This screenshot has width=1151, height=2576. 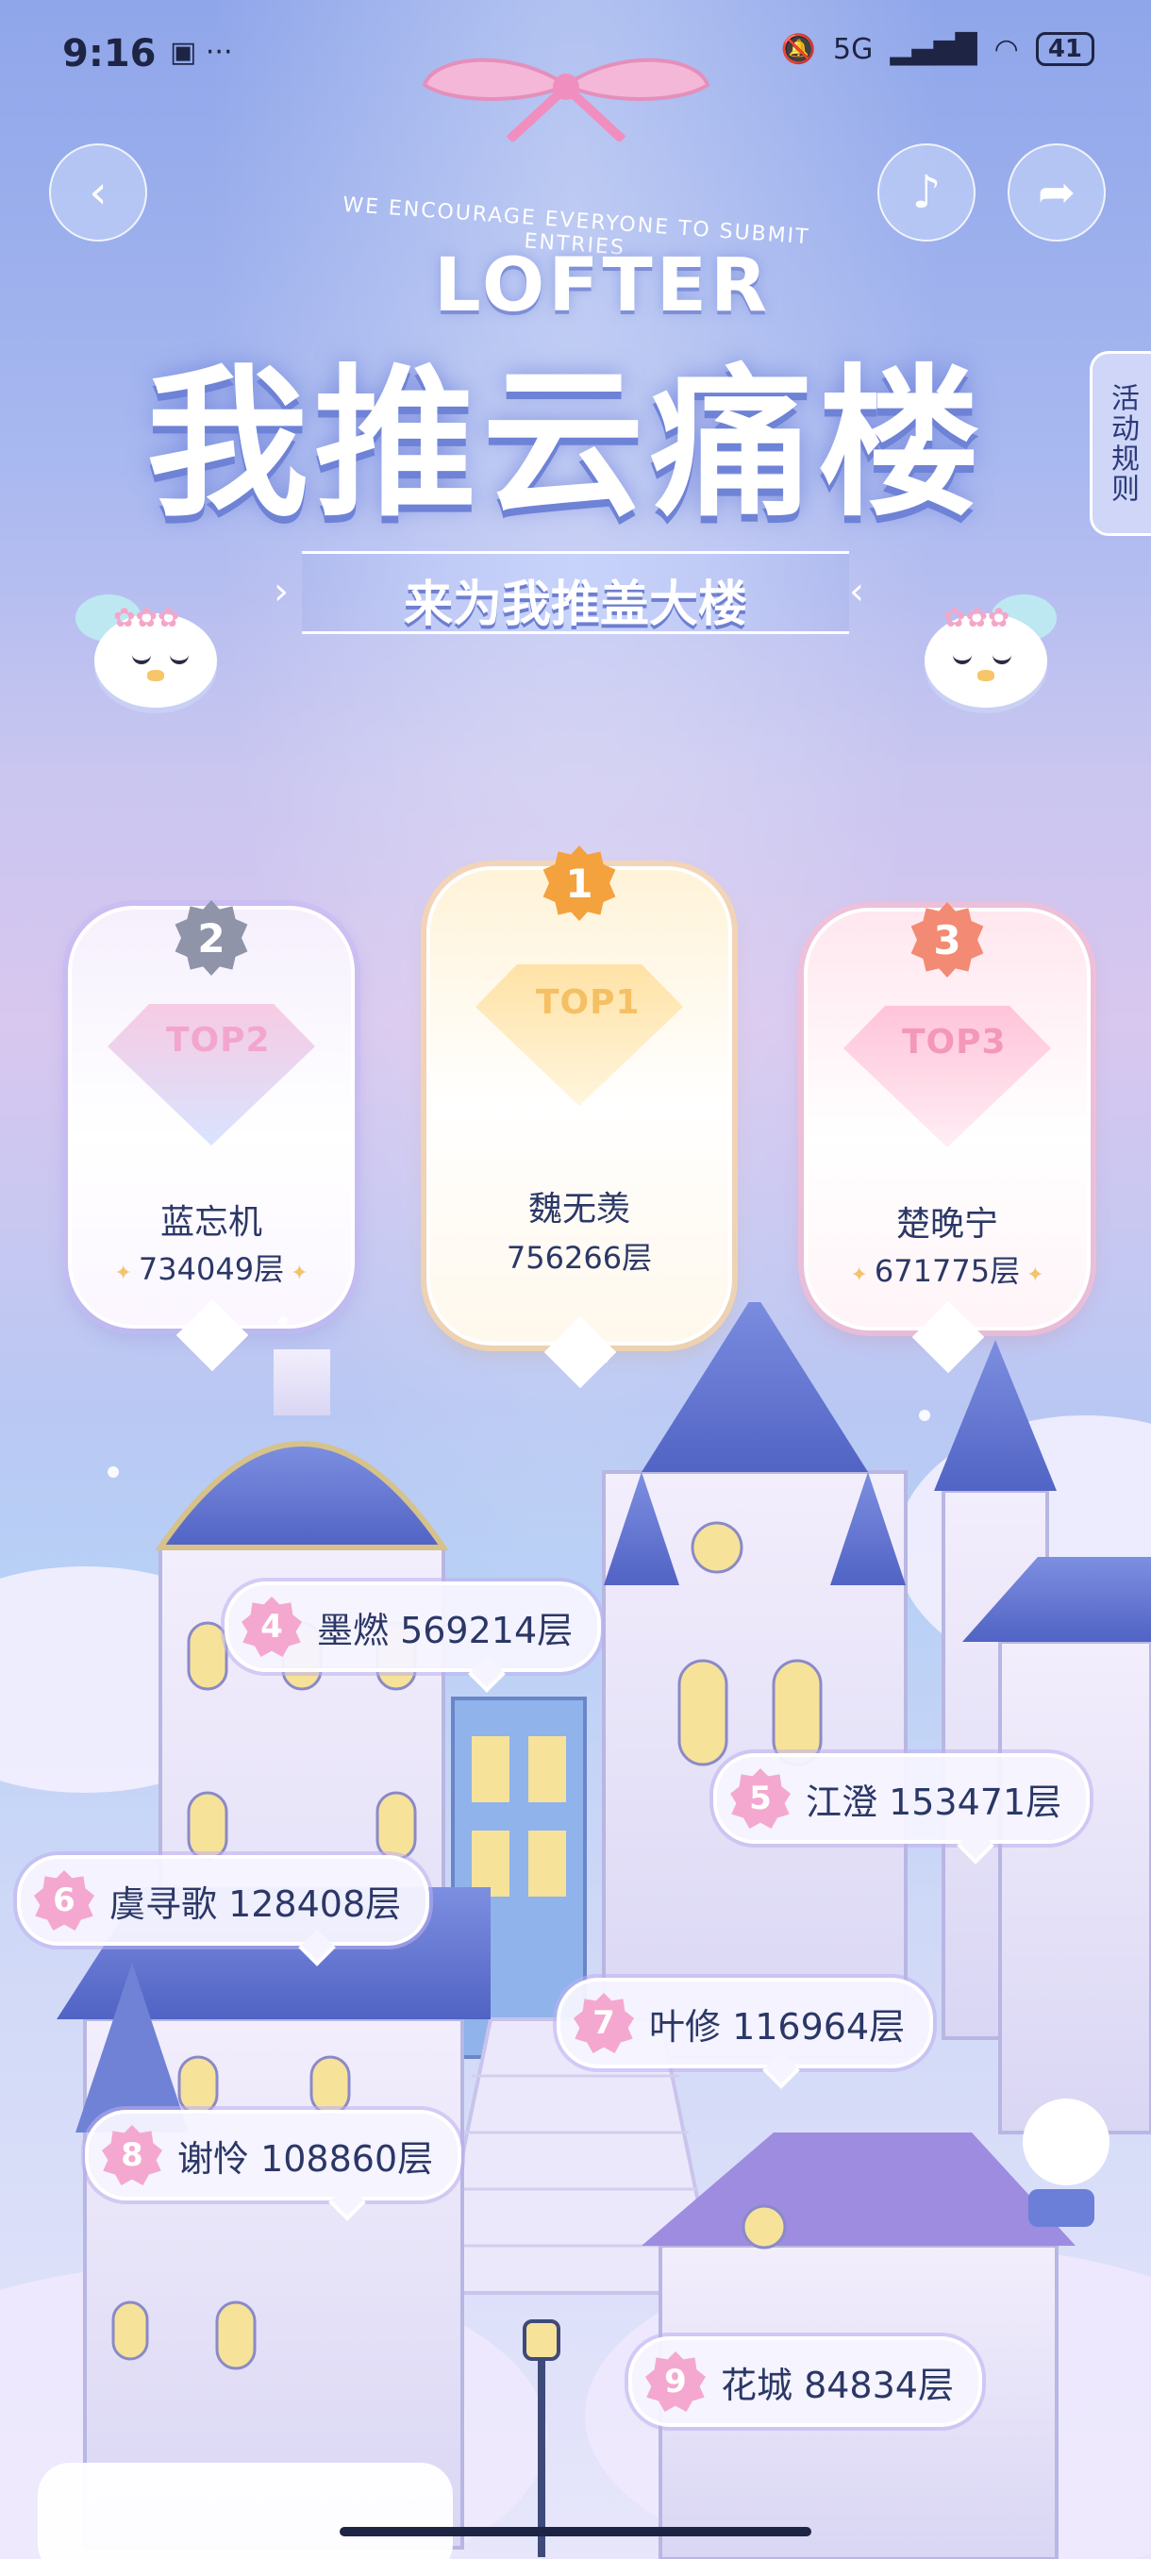 What do you see at coordinates (1006, 49) in the screenshot?
I see `wifi-icon: ◠` at bounding box center [1006, 49].